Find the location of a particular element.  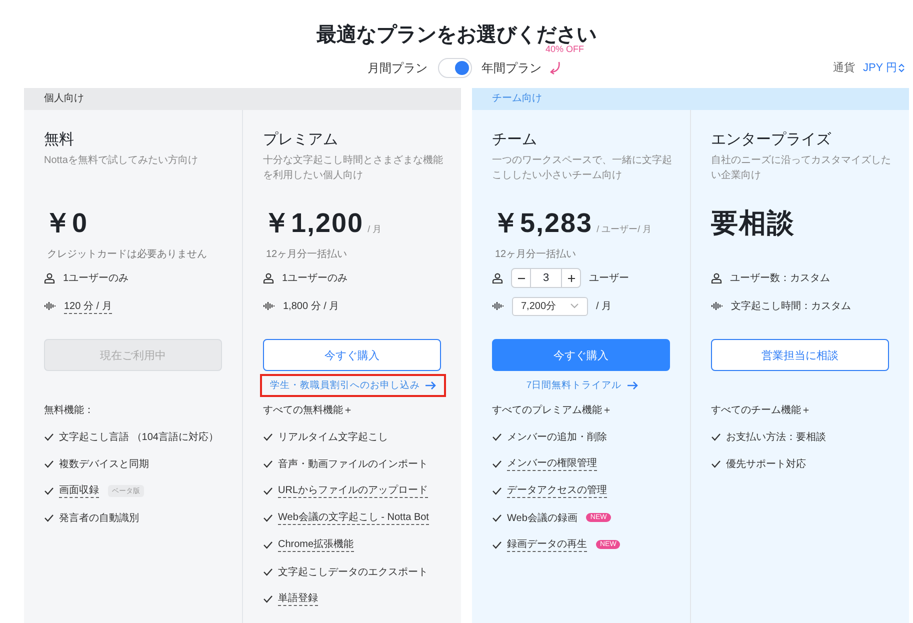

plan-price: 要相談 is located at coordinates (753, 223).